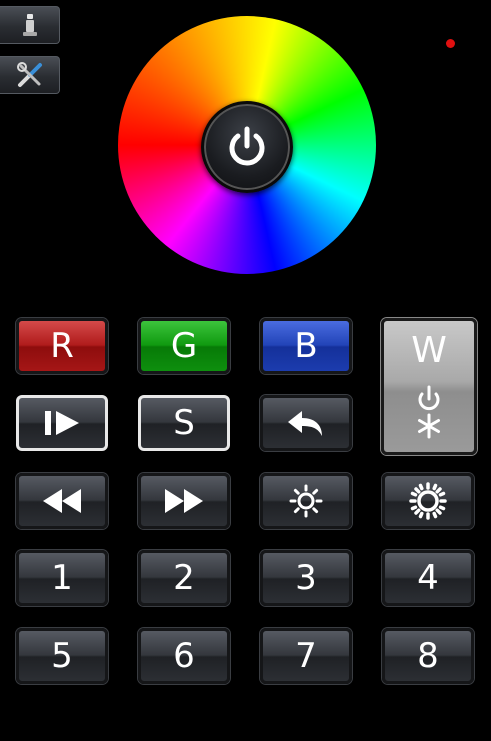  I want to click on white-label: W, so click(429, 350).